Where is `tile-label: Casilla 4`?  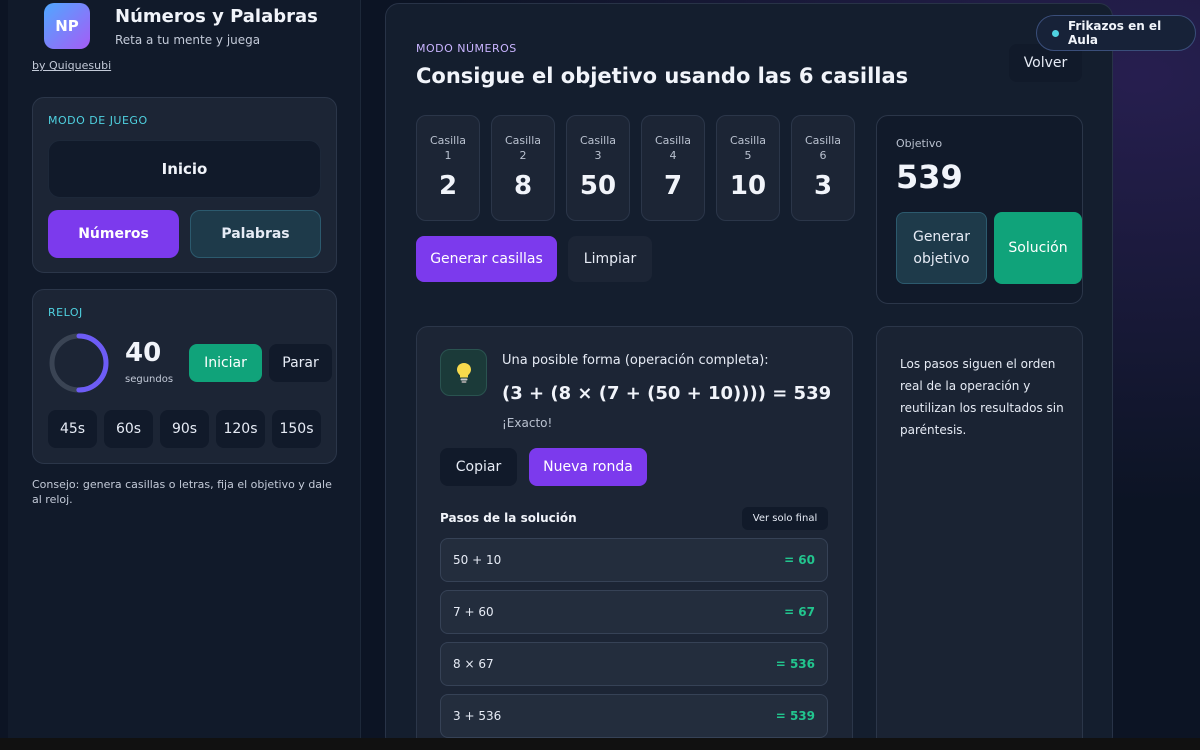 tile-label: Casilla 4 is located at coordinates (673, 148).